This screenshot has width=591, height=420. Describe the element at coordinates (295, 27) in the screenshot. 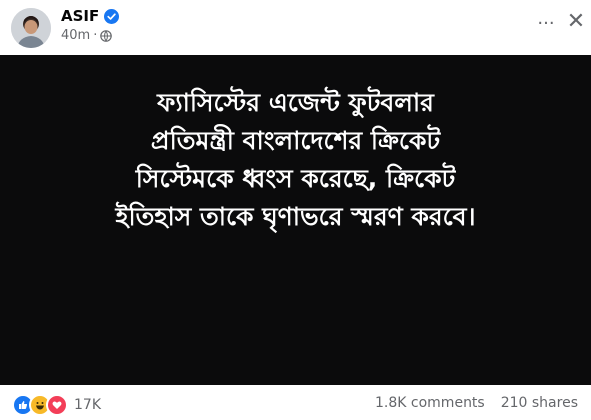

I see `post-header: ASIF 40m · ··· ✕` at that location.